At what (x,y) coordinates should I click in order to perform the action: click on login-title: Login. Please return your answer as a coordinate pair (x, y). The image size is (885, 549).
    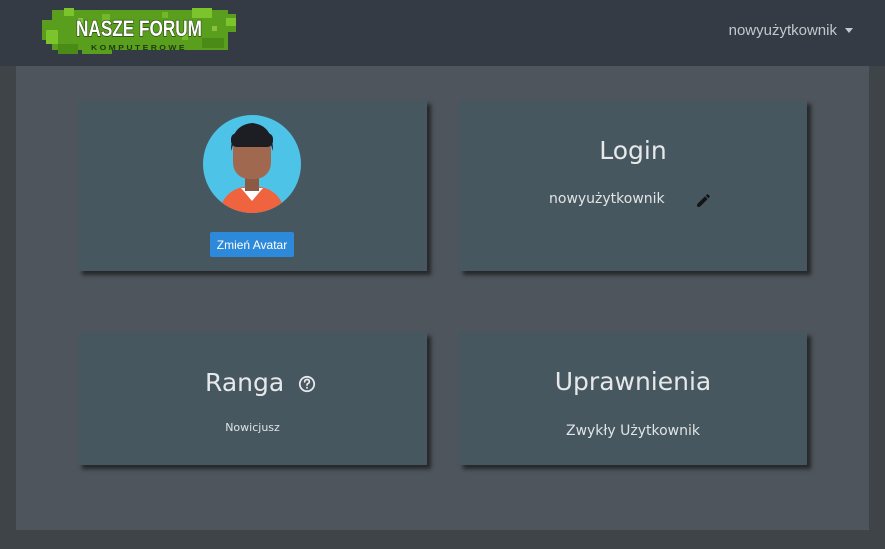
    Looking at the image, I should click on (633, 150).